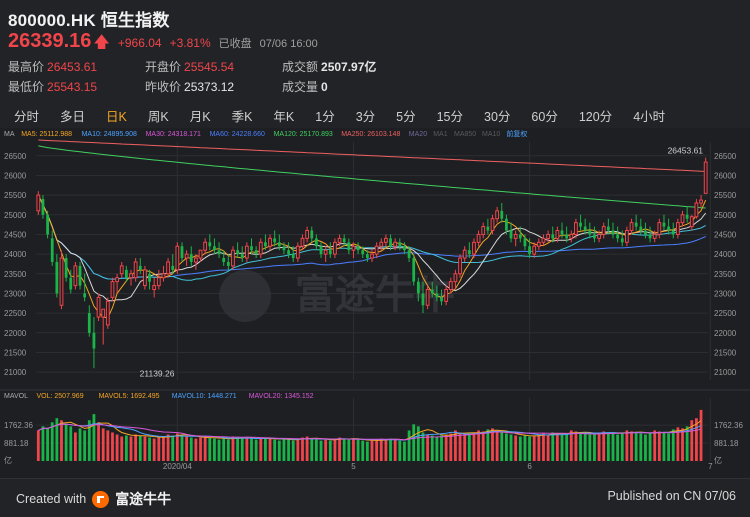 The image size is (750, 517). Describe the element at coordinates (16, 396) in the screenshot. I see `vol-legend-item: MAVOL` at that location.